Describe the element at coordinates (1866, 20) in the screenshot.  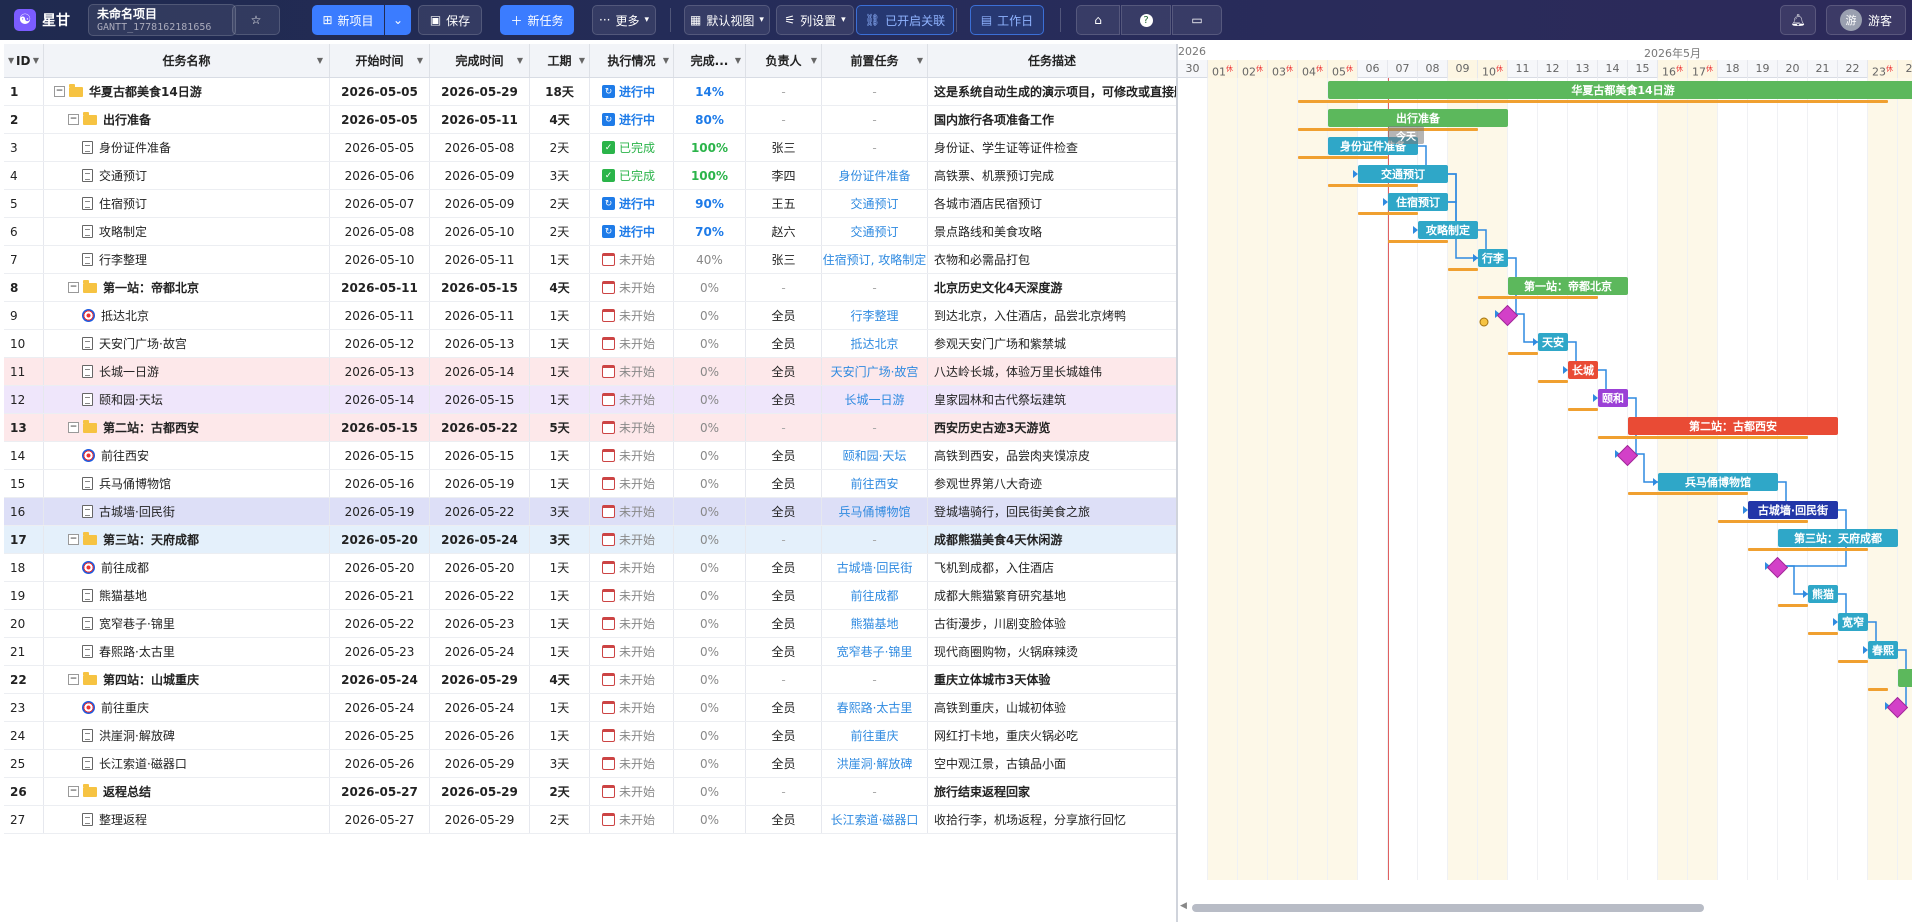
I see `user-menu: 游 游客` at that location.